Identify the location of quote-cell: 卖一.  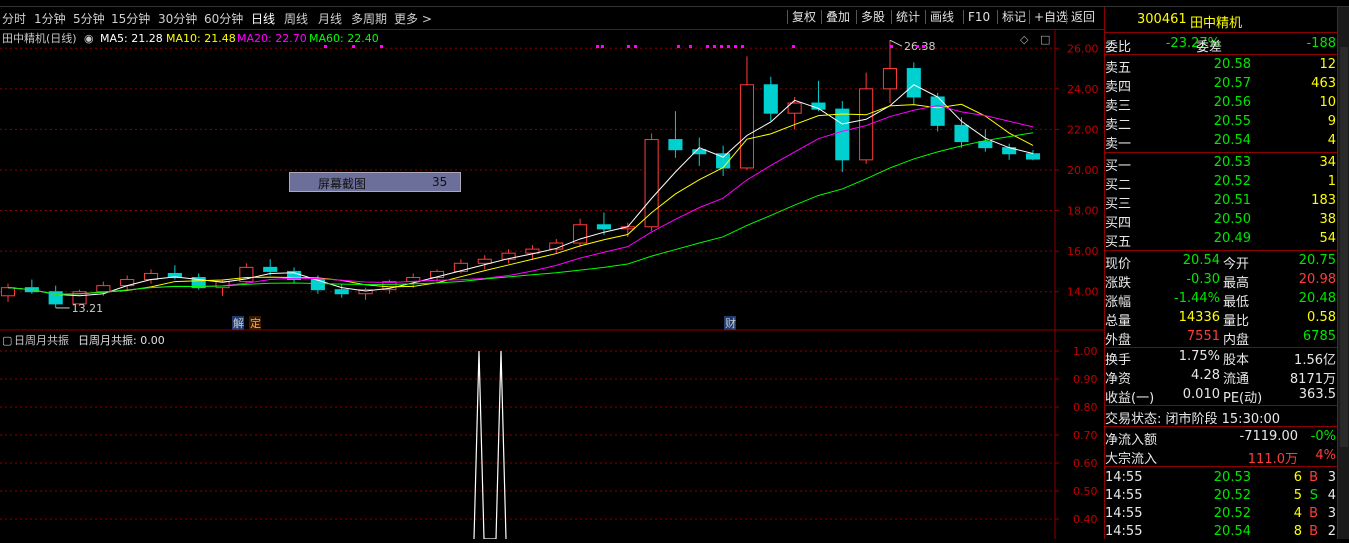
(1118, 144).